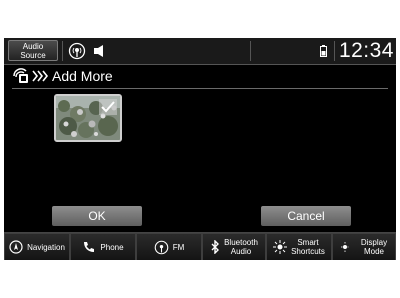 Image resolution: width=400 pixels, height=298 pixels. What do you see at coordinates (200, 76) in the screenshot?
I see `title-bar: Add More` at bounding box center [200, 76].